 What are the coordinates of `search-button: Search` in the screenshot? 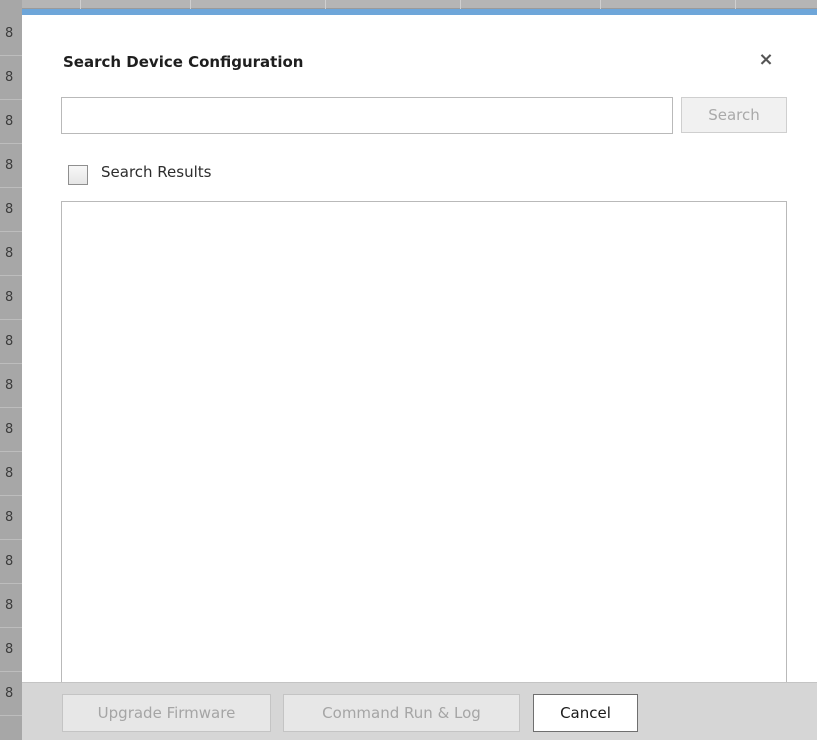 It's located at (734, 115).